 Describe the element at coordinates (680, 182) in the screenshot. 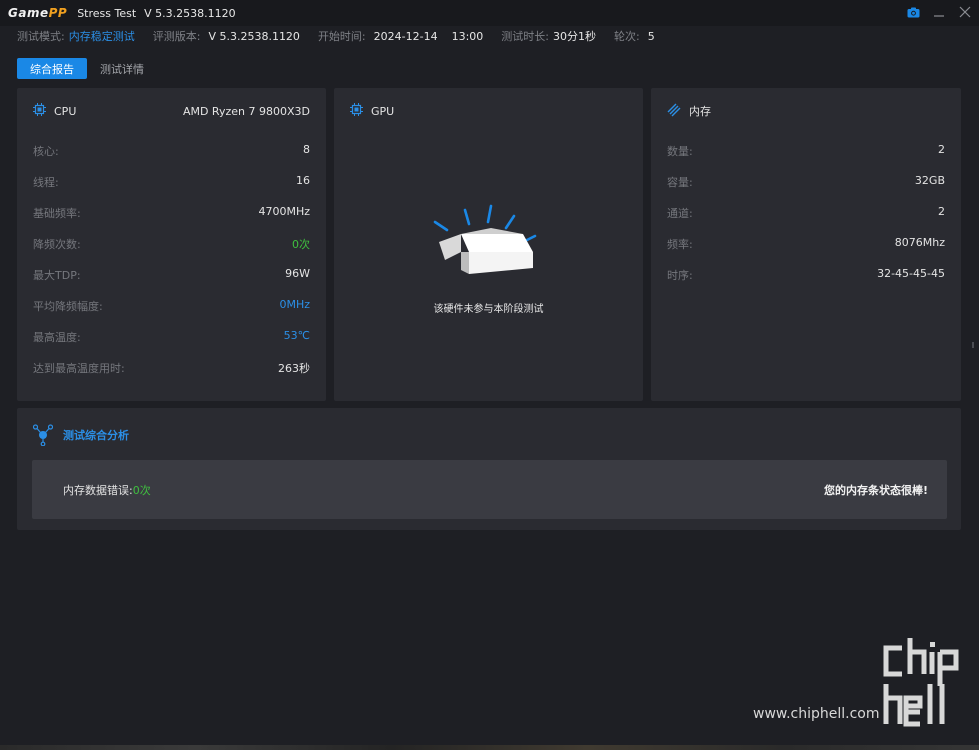

I see `spec-key: 容量:` at that location.